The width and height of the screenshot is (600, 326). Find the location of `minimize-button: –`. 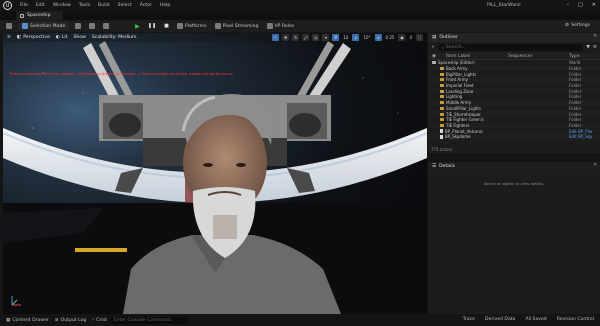

minimize-button: – is located at coordinates (568, 5).